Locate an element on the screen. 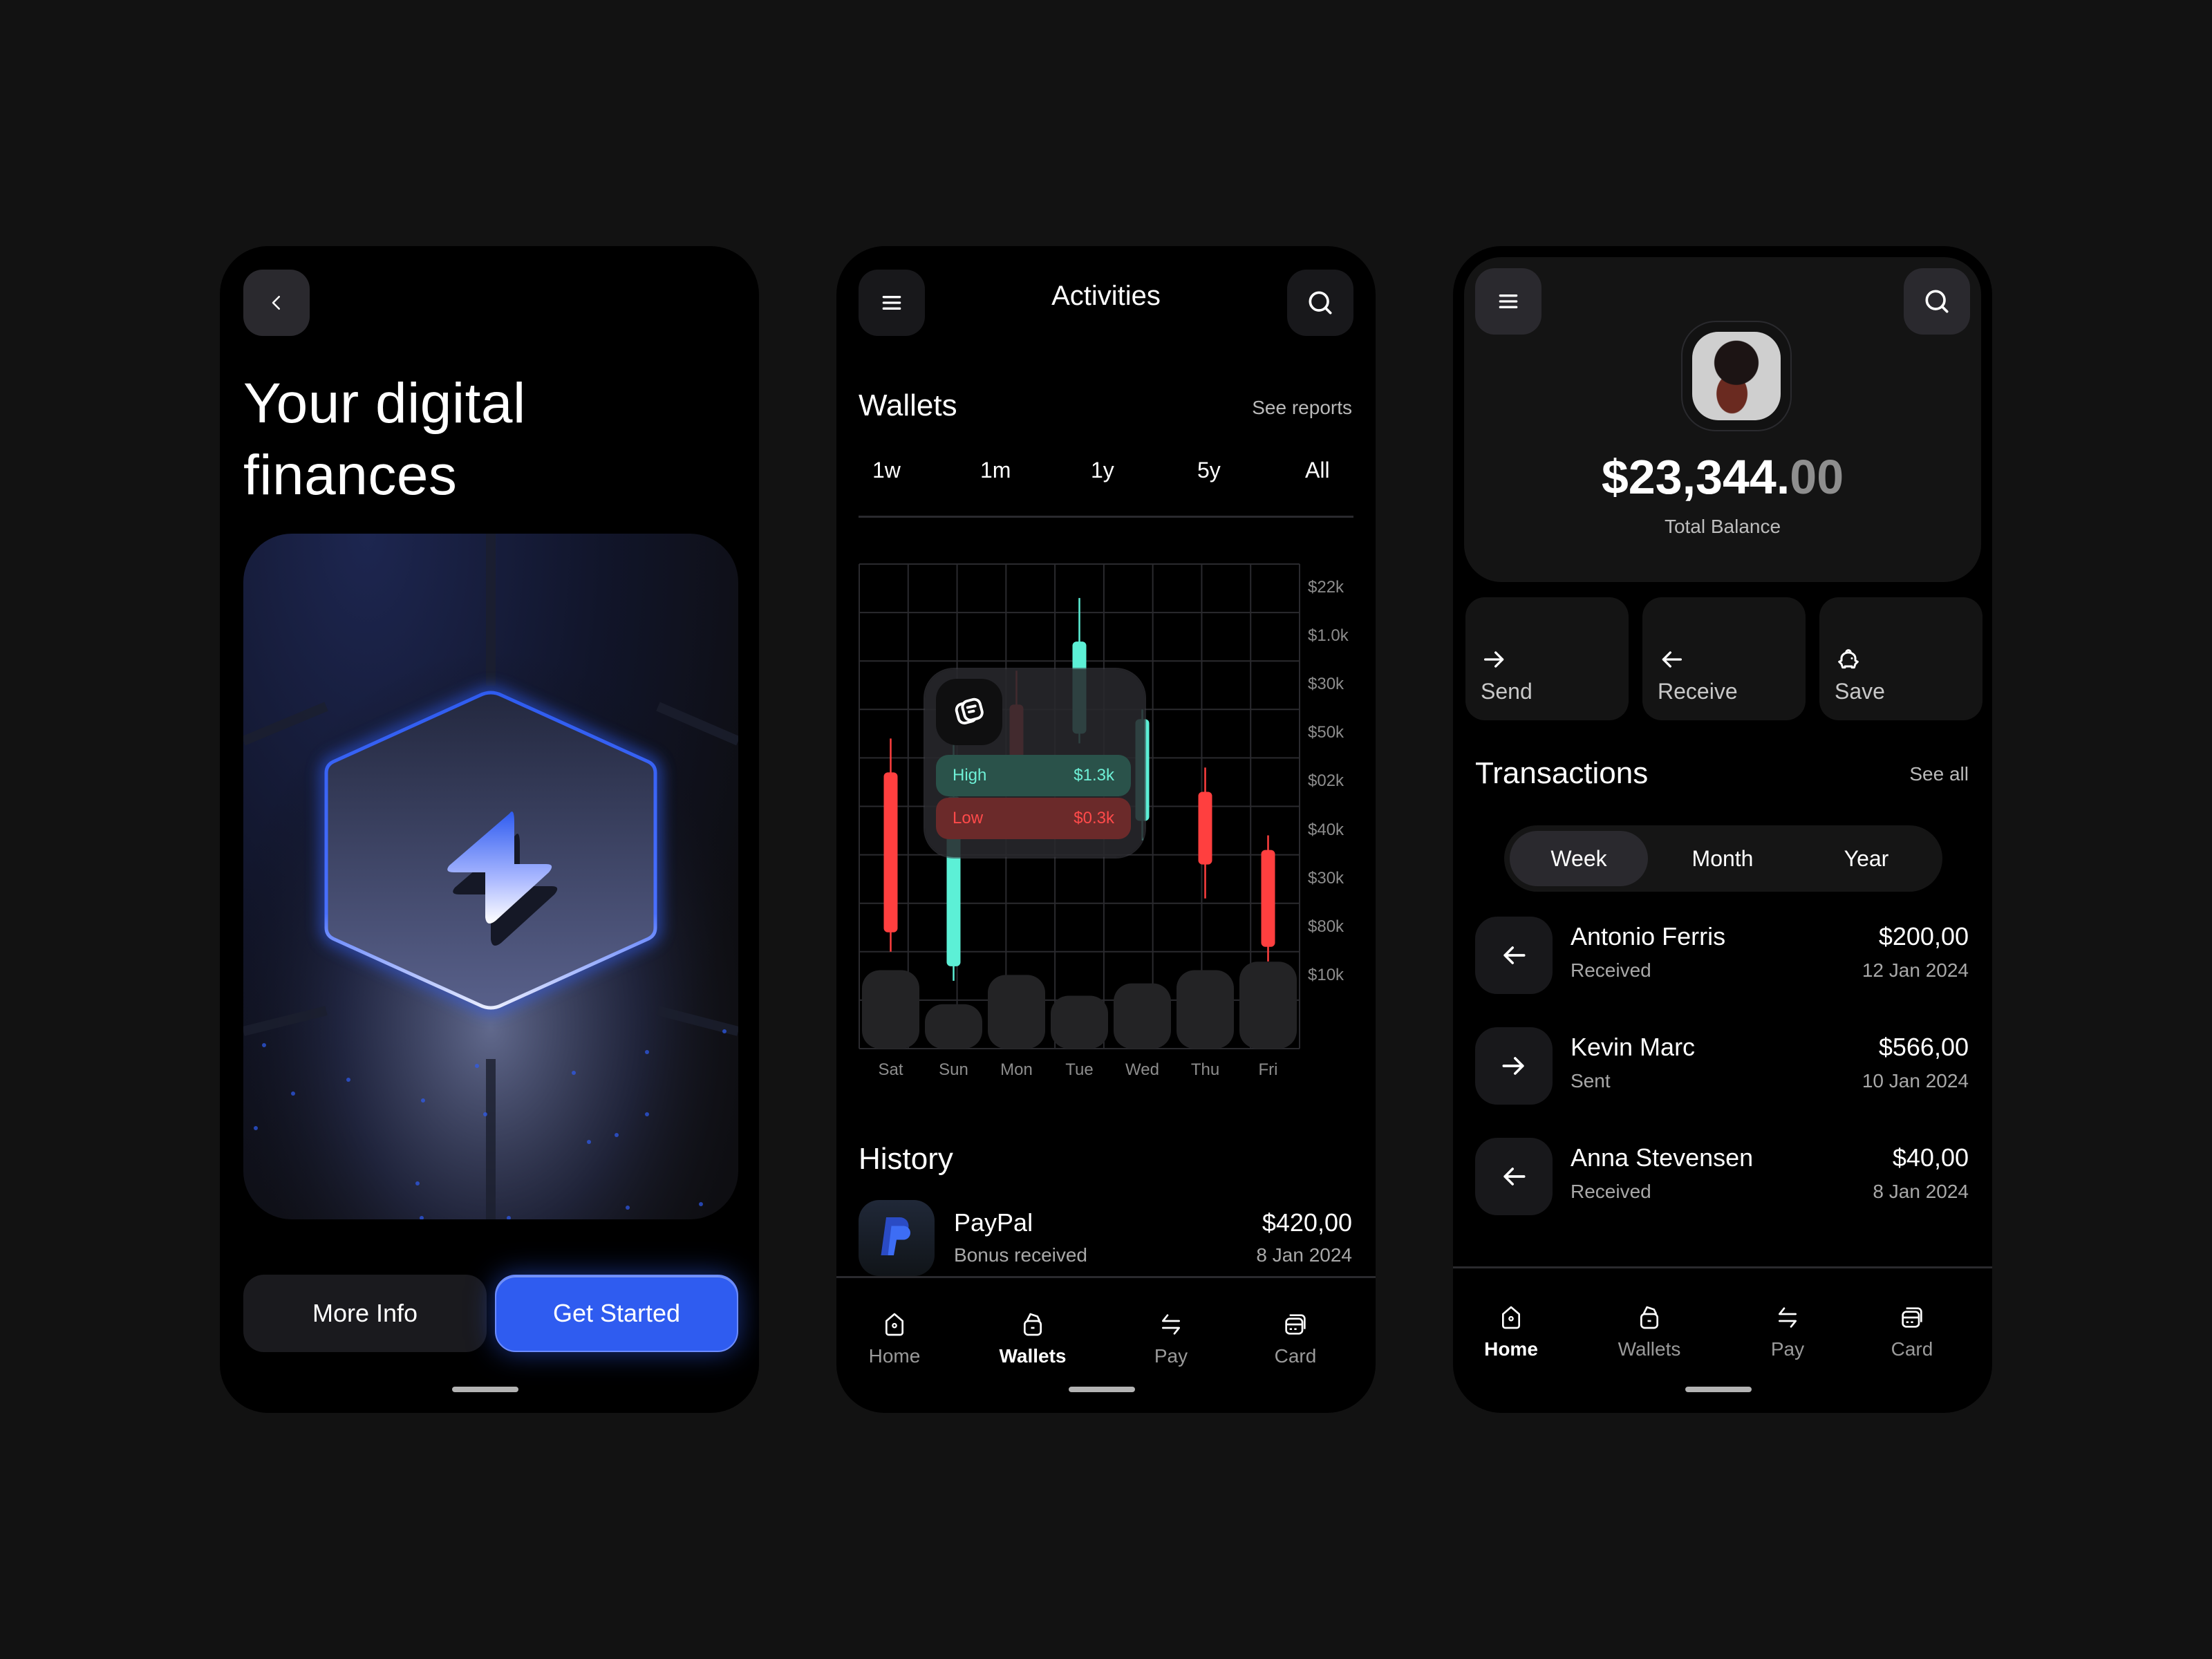 Image resolution: width=2212 pixels, height=1659 pixels. total-balance: $23,344.00 is located at coordinates (1722, 477).